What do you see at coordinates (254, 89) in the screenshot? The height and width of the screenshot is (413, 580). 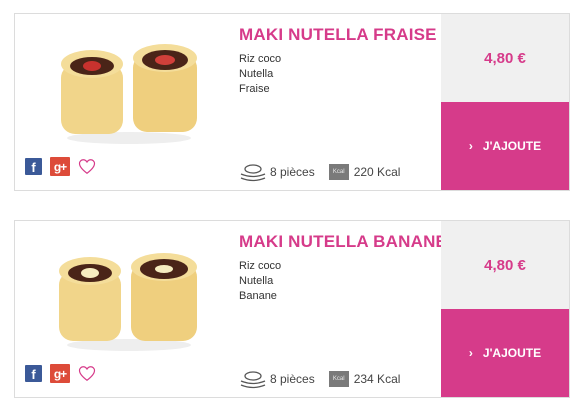 I see `ingredient-item: Fraise` at bounding box center [254, 89].